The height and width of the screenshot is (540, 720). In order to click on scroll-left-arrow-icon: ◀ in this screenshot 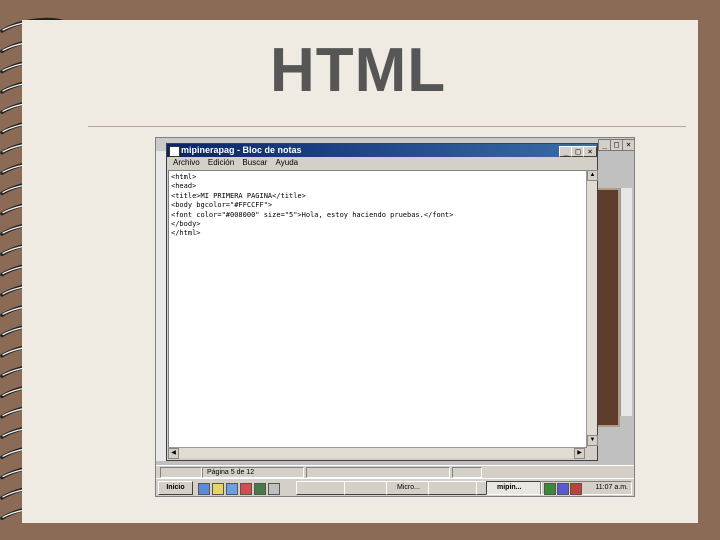, I will do `click(173, 453)`.